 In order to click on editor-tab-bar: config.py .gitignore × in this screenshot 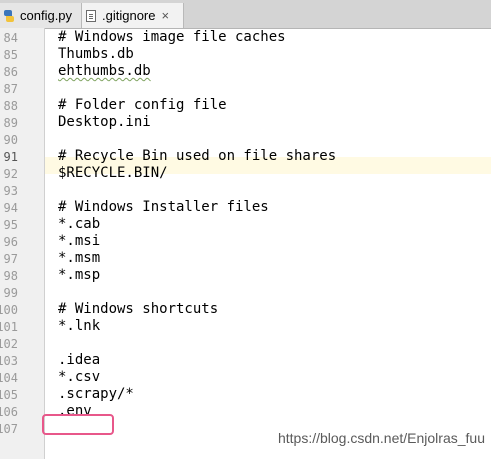, I will do `click(245, 14)`.